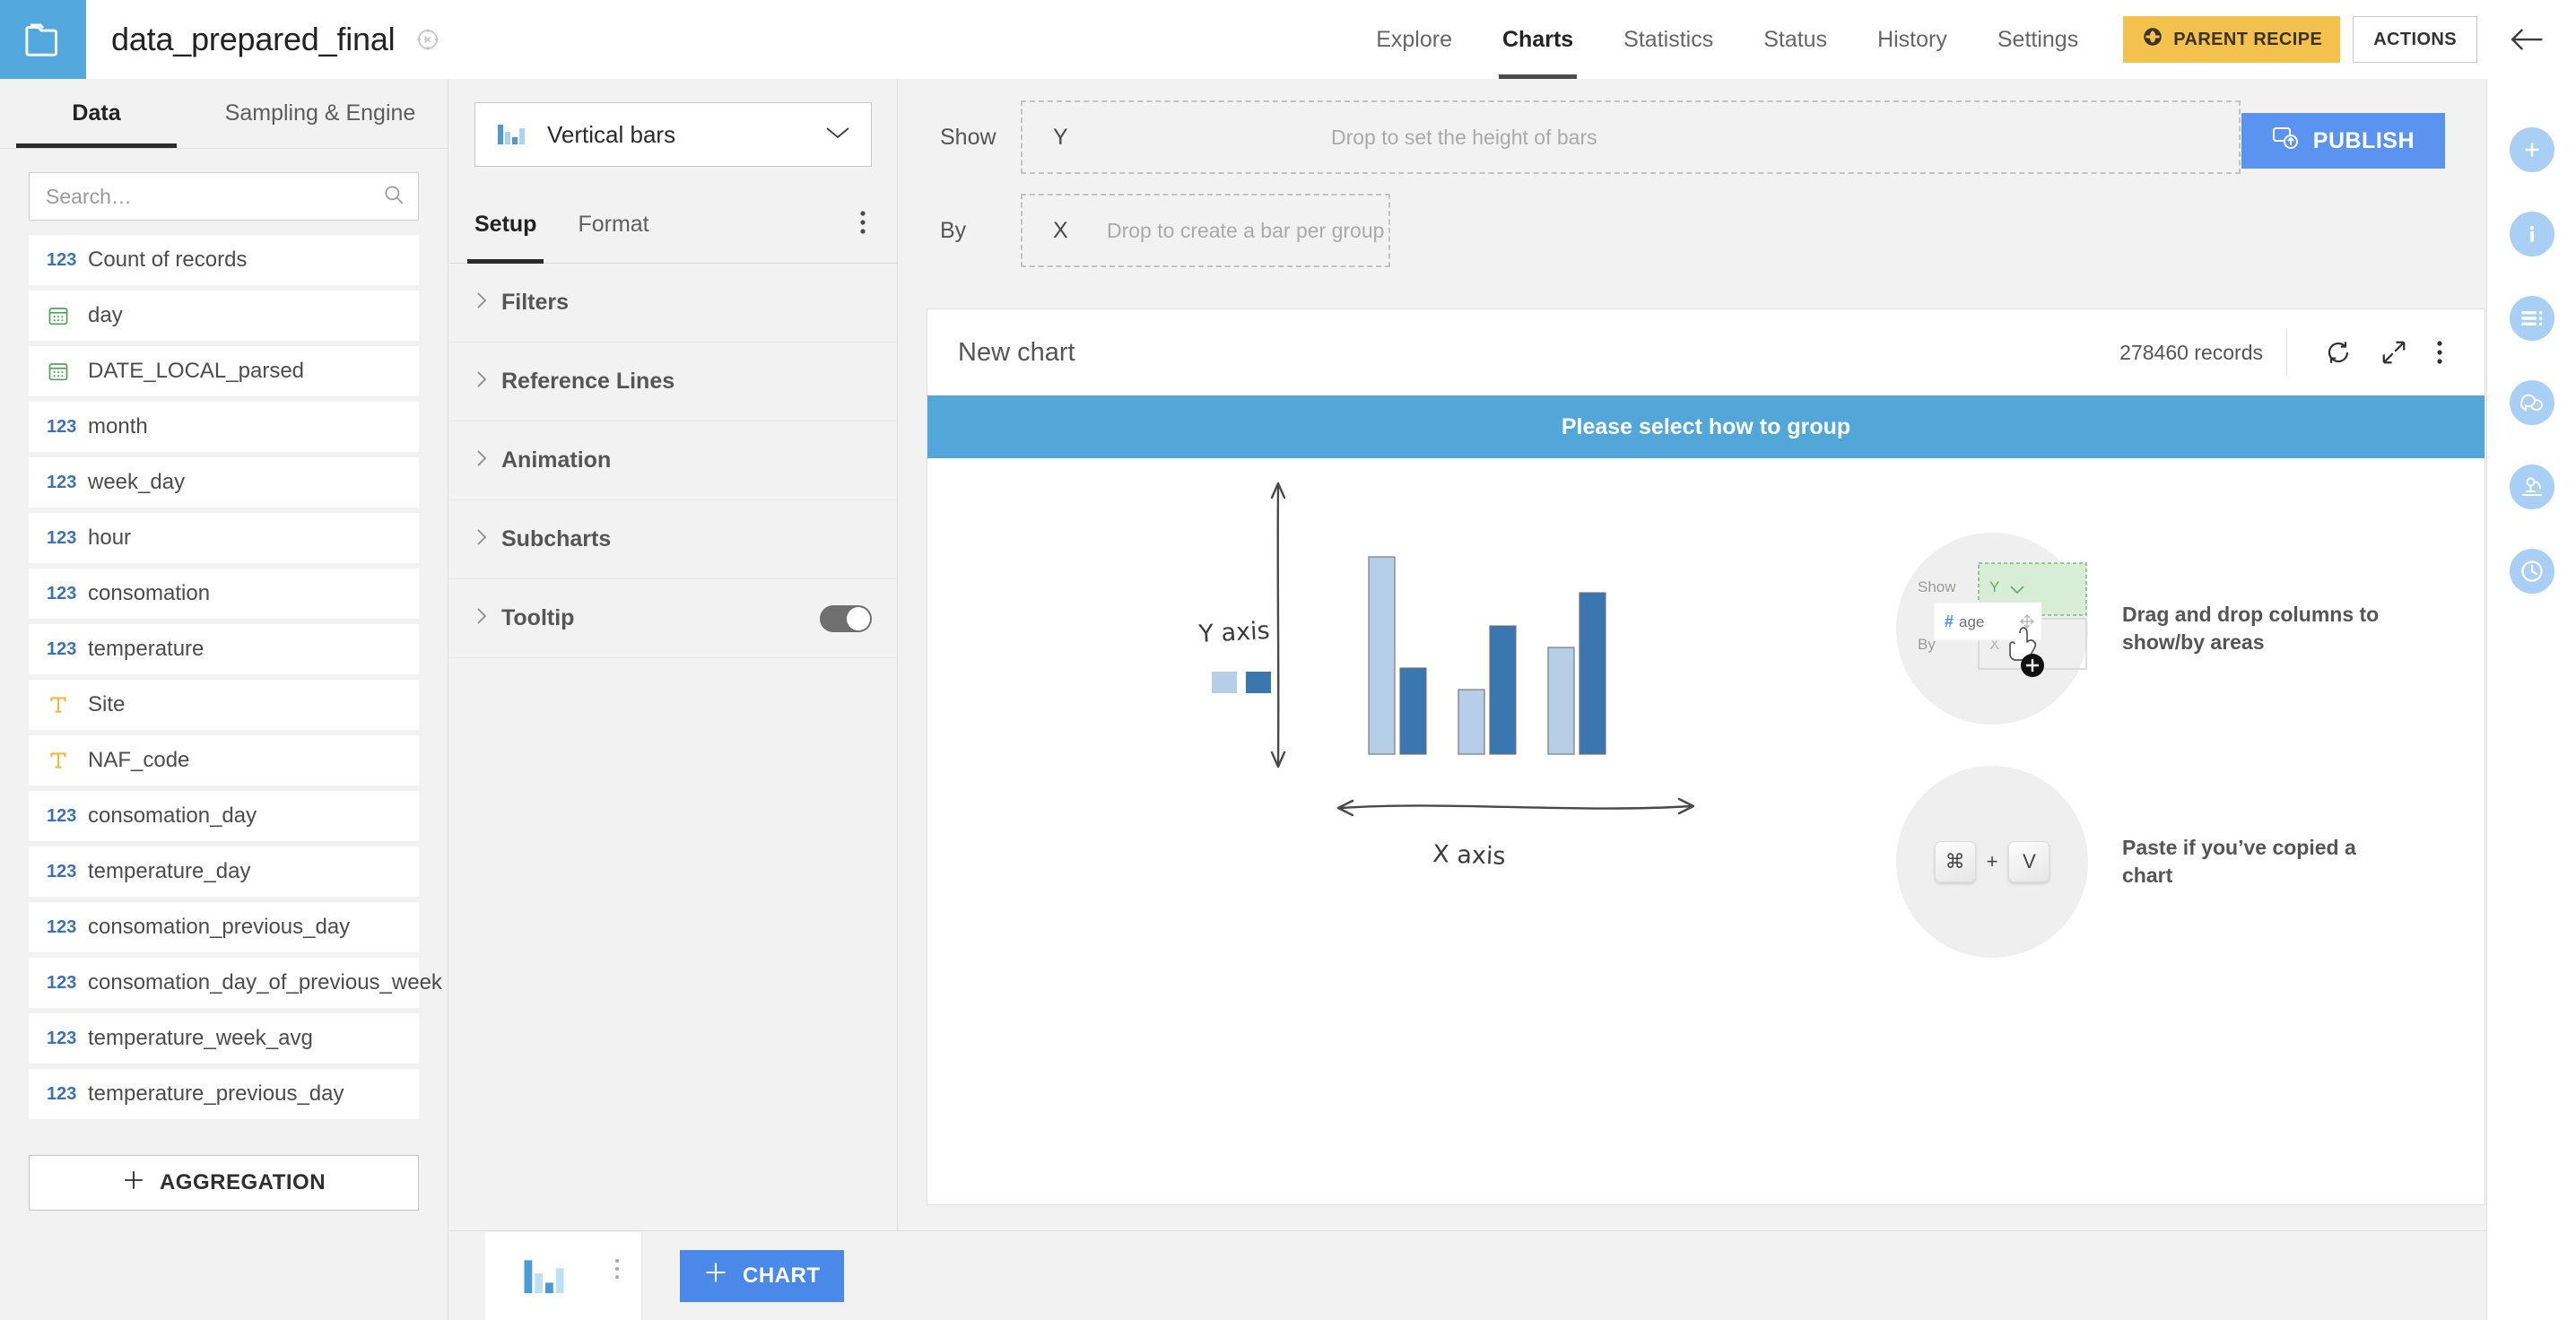  Describe the element at coordinates (224, 705) in the screenshot. I see `column-item: Site` at that location.